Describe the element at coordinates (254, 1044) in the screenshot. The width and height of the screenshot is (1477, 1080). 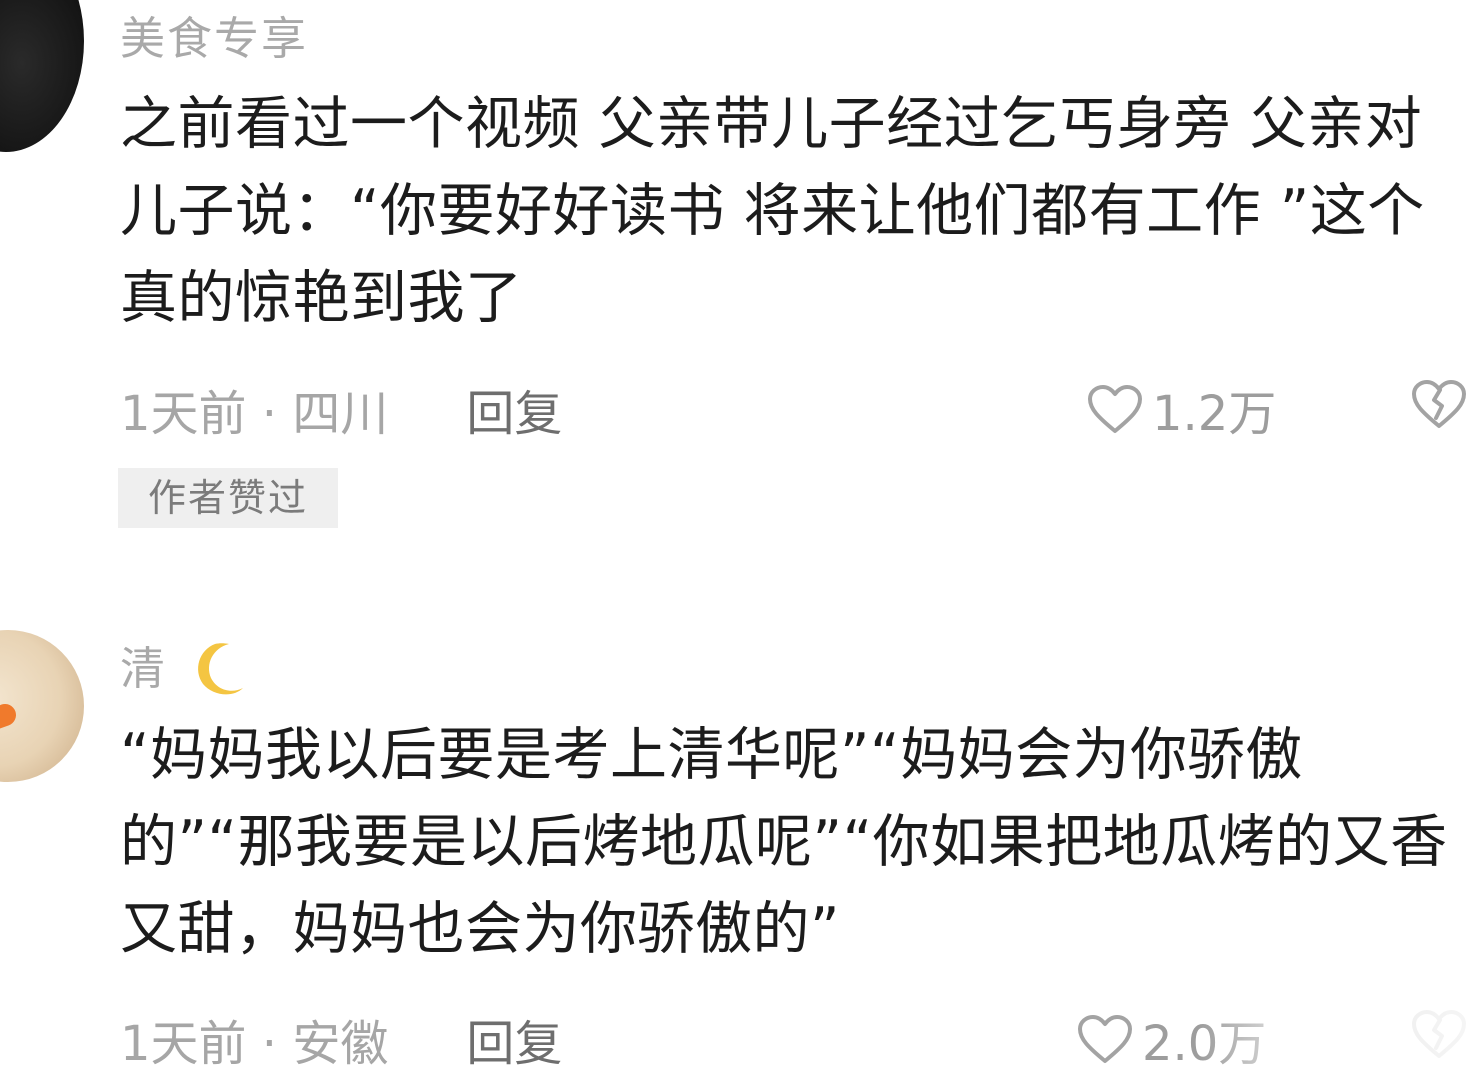
I see `time-location: 1天前 · 安徽` at that location.